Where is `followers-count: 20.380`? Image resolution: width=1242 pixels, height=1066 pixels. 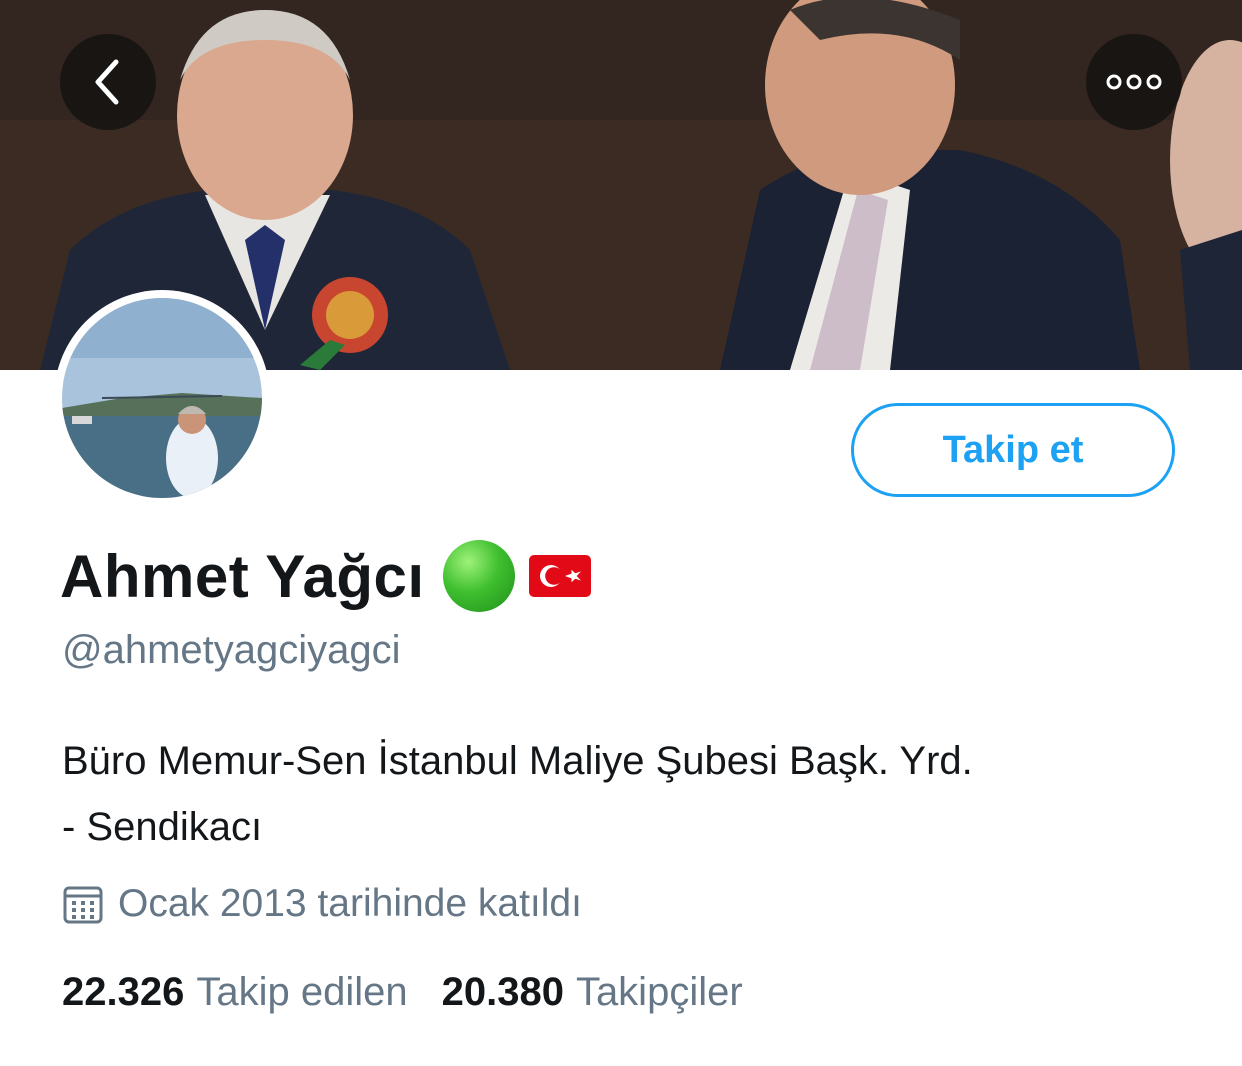 followers-count: 20.380 is located at coordinates (502, 991).